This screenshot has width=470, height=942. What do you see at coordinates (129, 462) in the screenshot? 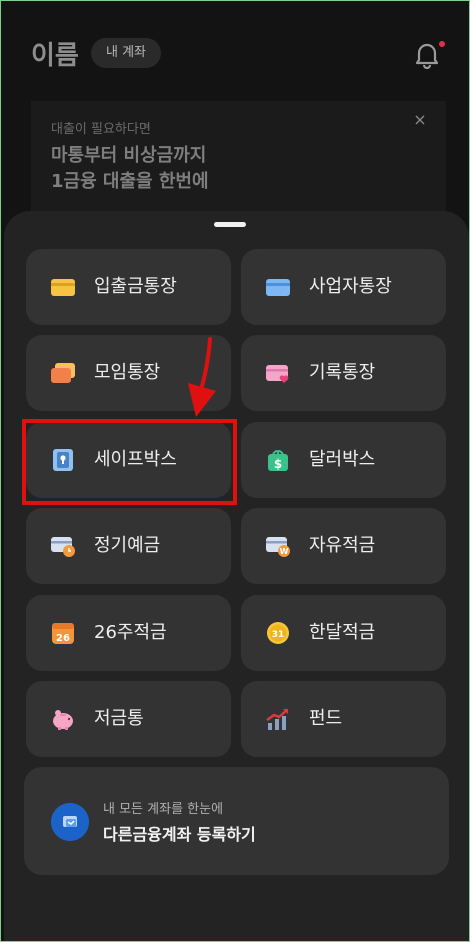
I see `highlight-box` at bounding box center [129, 462].